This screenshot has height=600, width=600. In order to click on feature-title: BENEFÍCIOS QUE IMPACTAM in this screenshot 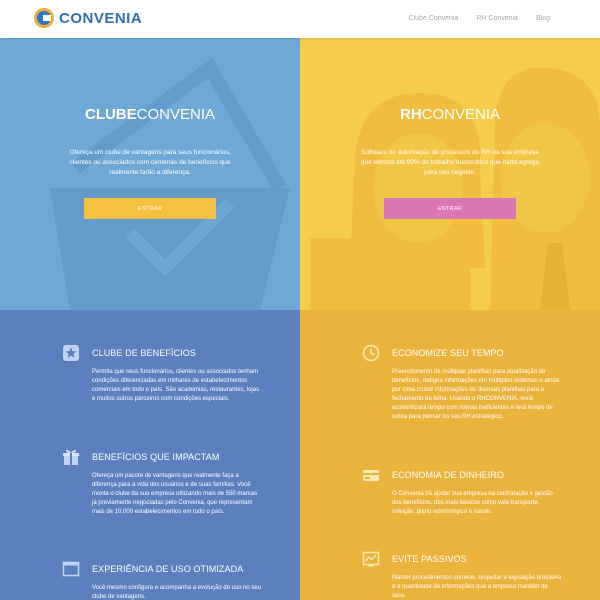, I will do `click(156, 457)`.